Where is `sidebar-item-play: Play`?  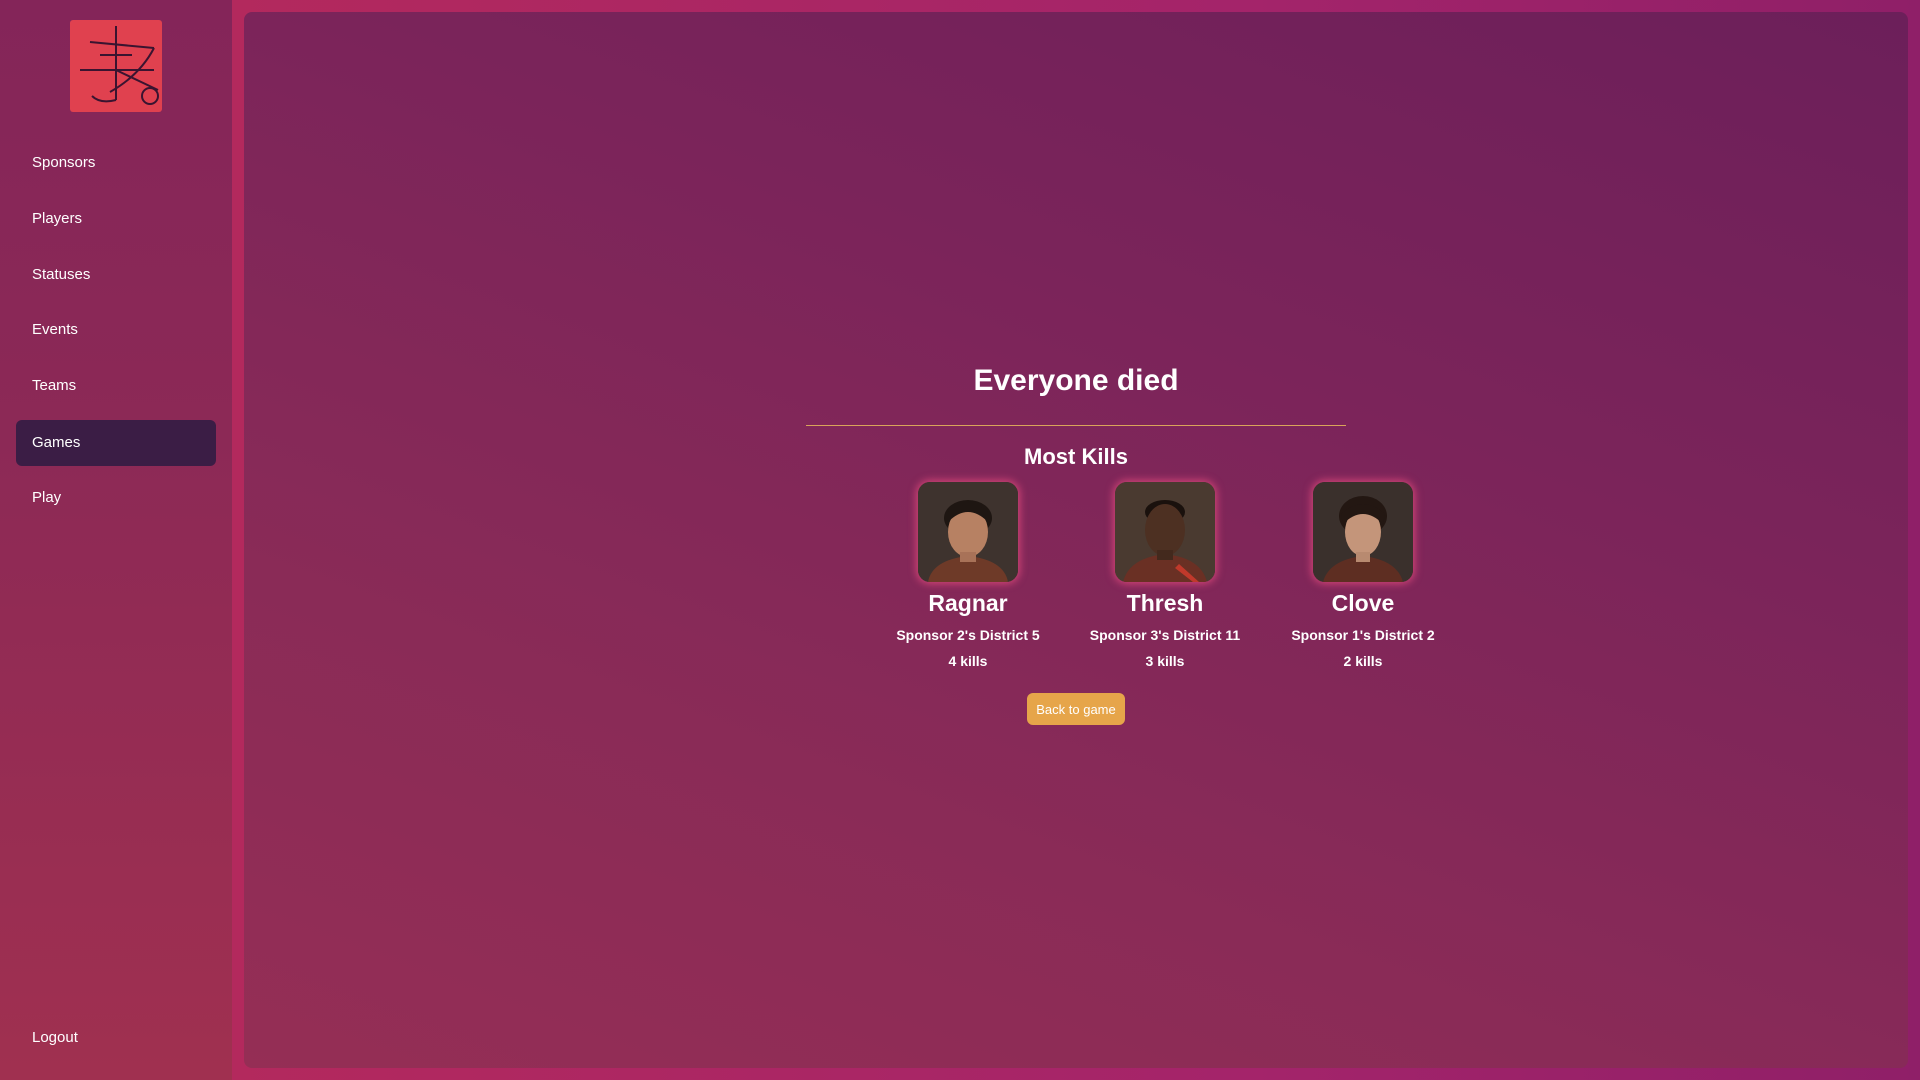
sidebar-item-play: Play is located at coordinates (116, 498).